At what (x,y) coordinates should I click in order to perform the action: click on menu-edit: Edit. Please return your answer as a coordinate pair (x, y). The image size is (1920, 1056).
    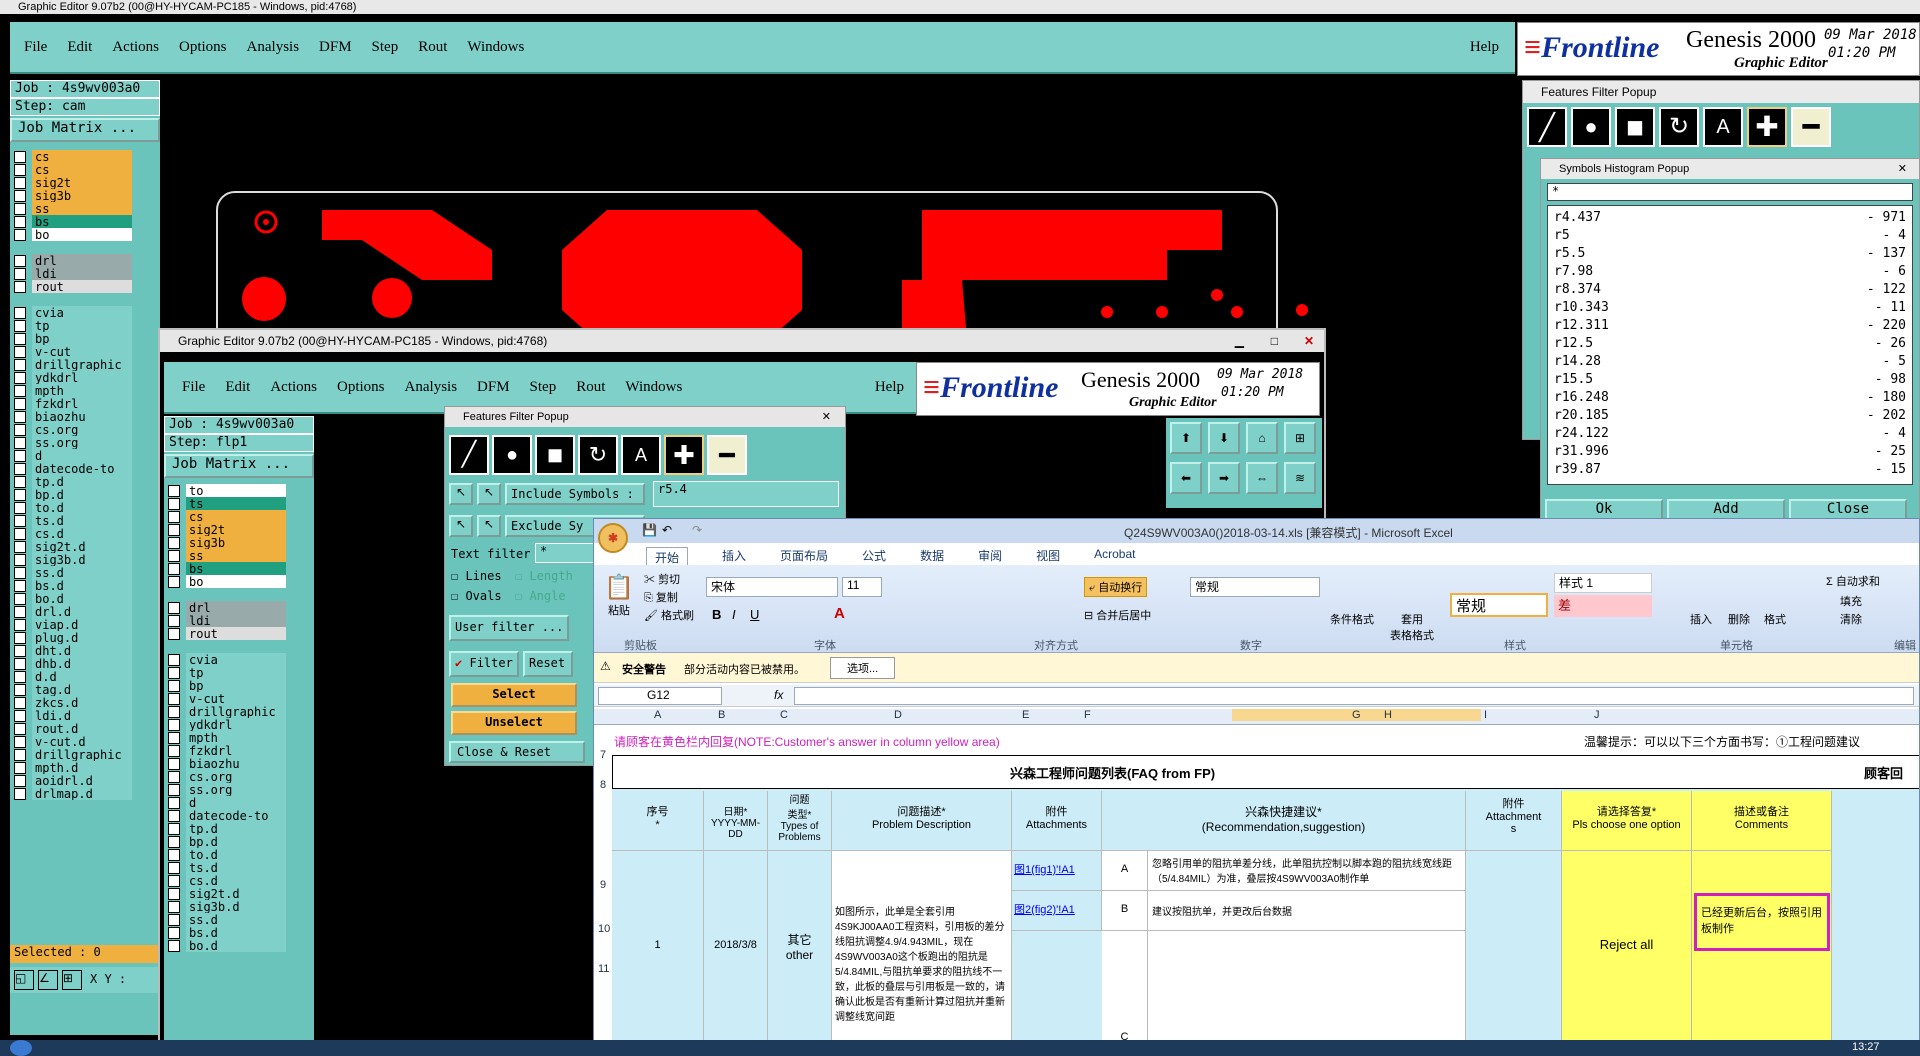
    Looking at the image, I should click on (79, 47).